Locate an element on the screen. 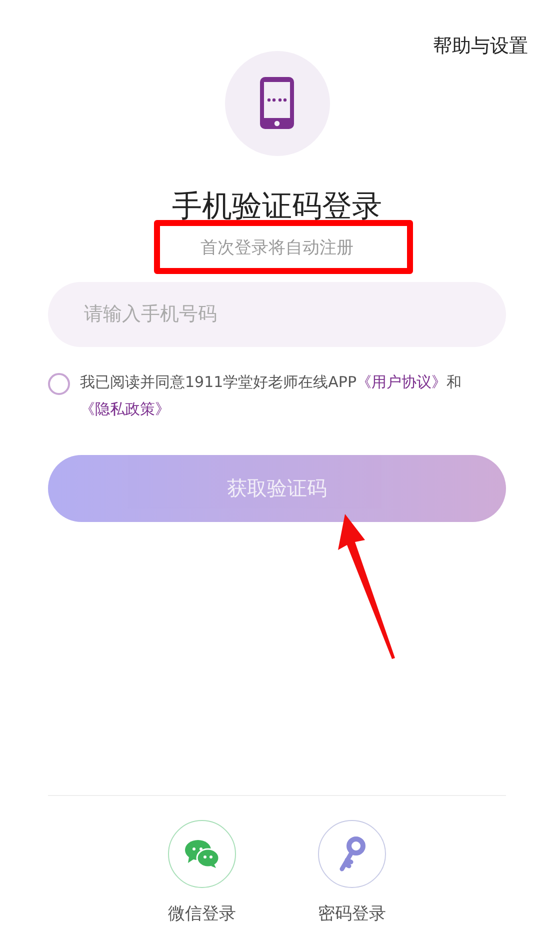  agreement-checkbox is located at coordinates (59, 383).